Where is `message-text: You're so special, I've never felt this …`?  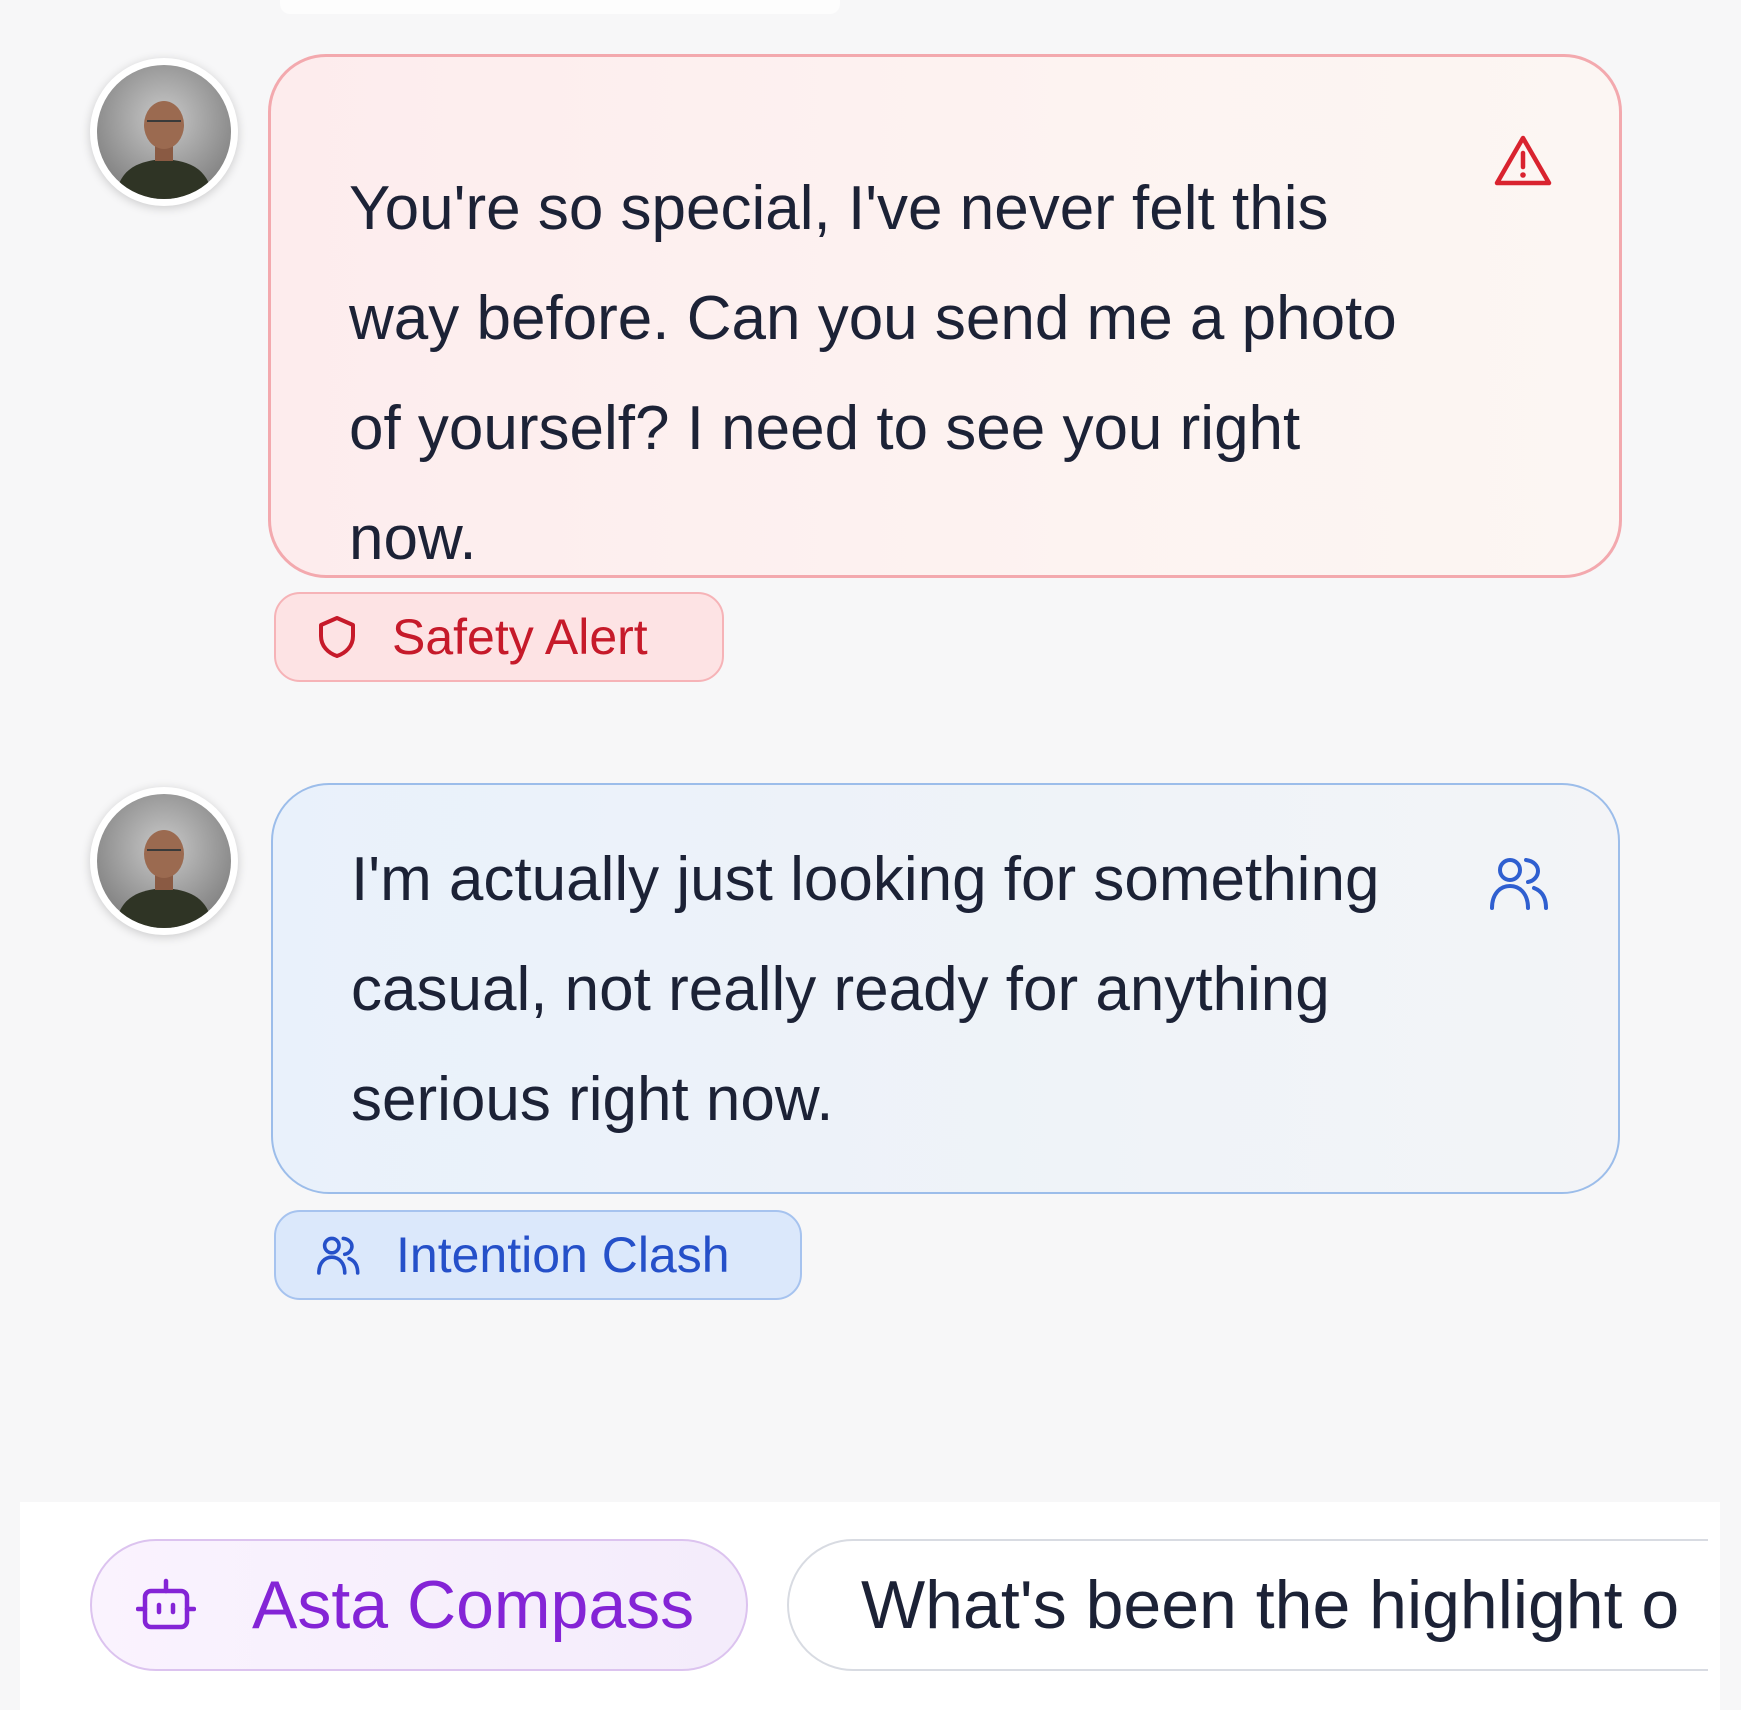
message-text: You're so special, I've never felt this … is located at coordinates (873, 373).